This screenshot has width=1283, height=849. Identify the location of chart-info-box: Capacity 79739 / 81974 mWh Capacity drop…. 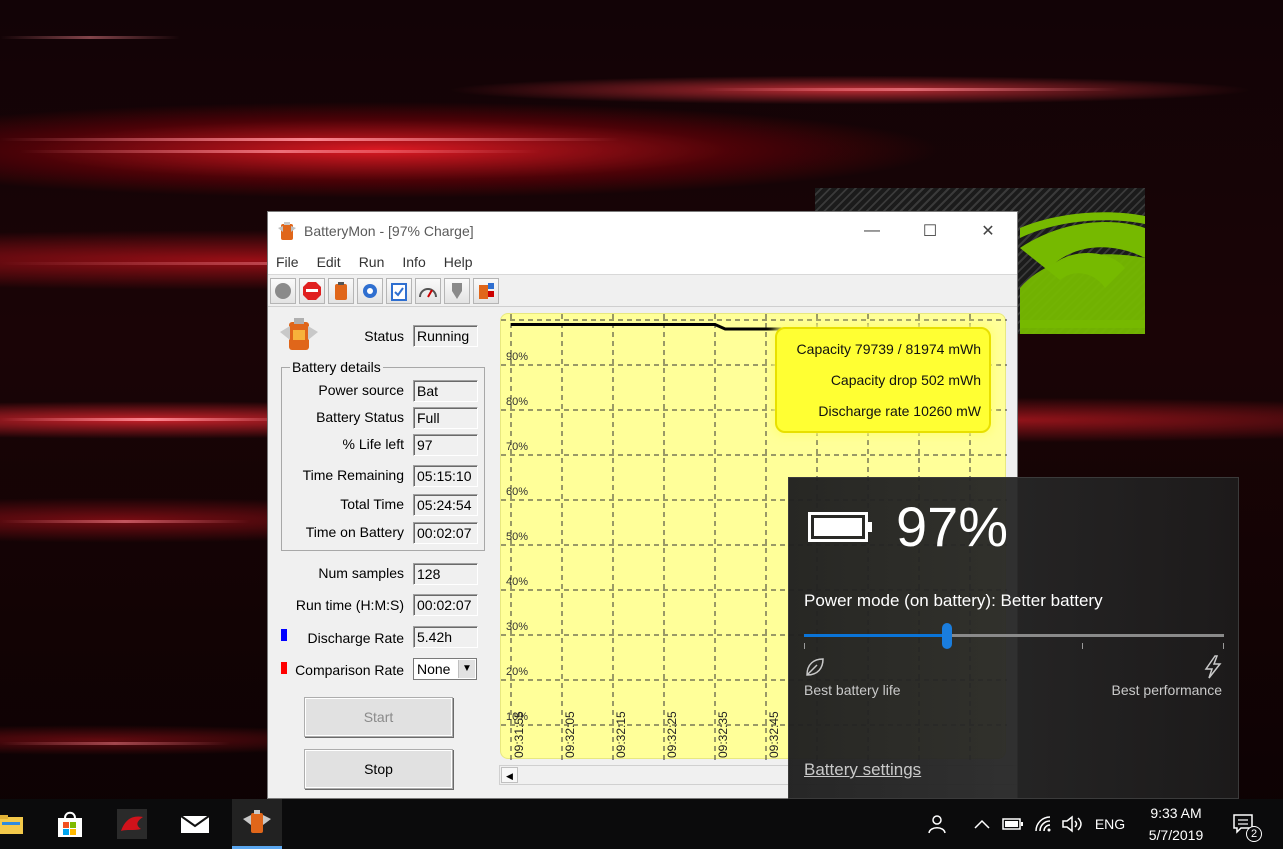
(883, 380).